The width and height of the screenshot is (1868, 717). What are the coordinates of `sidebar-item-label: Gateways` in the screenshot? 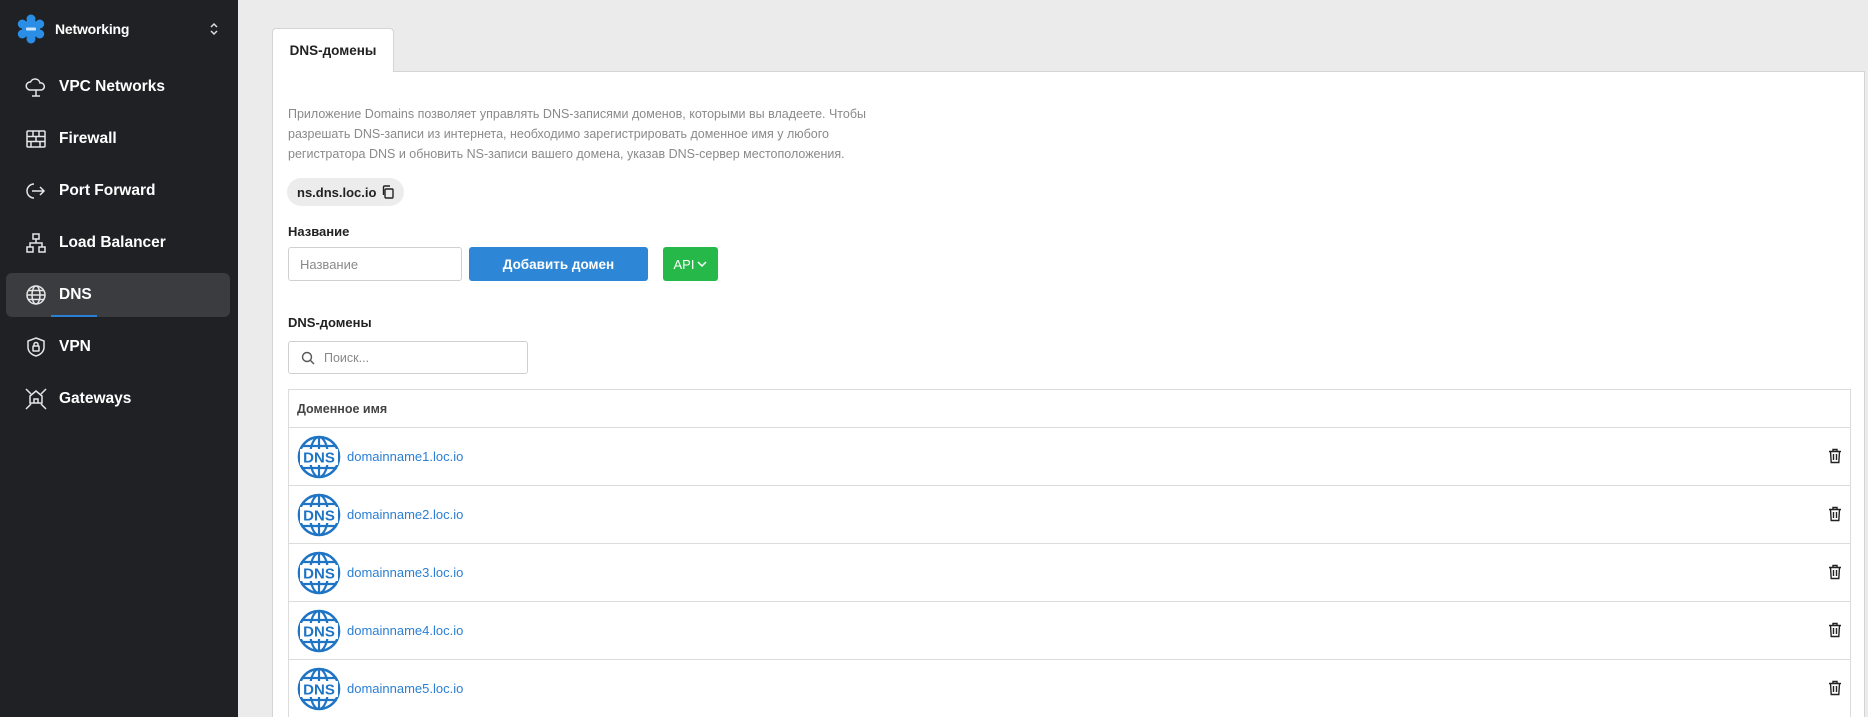 It's located at (95, 398).